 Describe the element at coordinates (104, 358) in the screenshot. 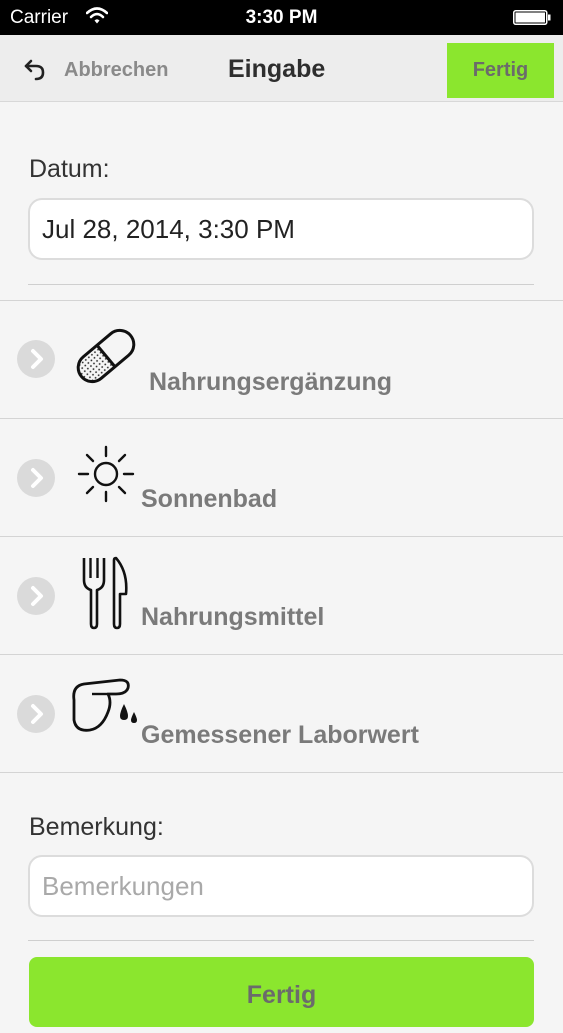

I see `pill-icon` at that location.